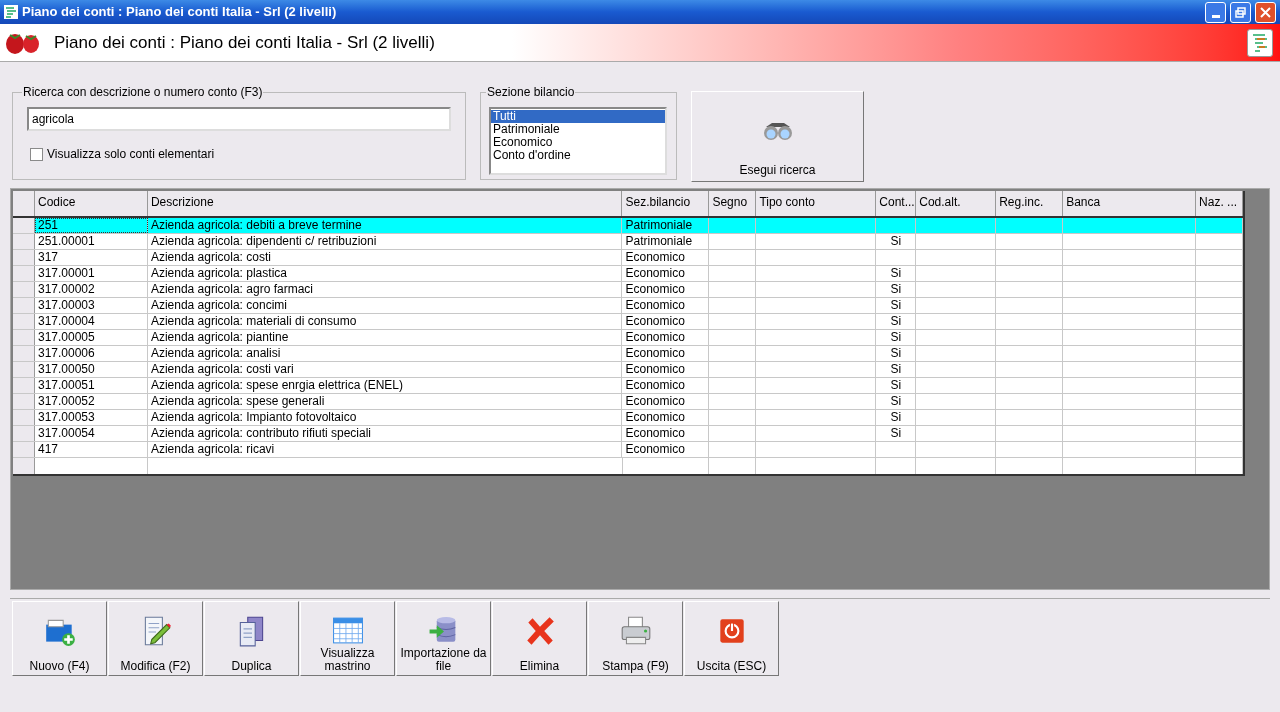 Image resolution: width=1280 pixels, height=712 pixels. I want to click on toolbar-button: Visualizza mastrino, so click(347, 638).